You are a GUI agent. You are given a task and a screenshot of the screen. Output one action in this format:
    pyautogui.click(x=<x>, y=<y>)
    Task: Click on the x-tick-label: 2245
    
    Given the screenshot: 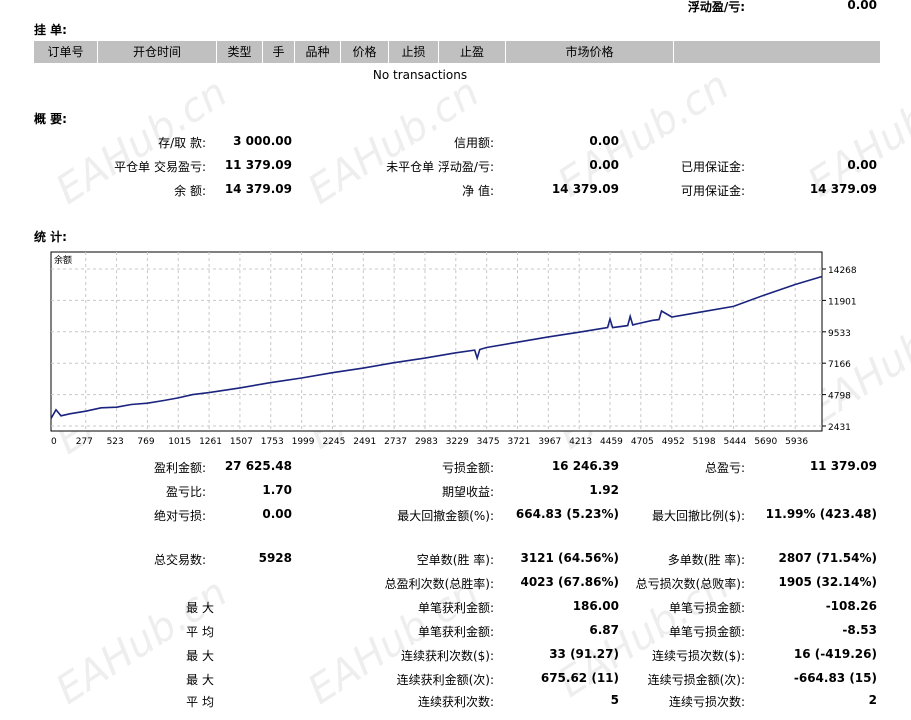 What is the action you would take?
    pyautogui.click(x=333, y=442)
    